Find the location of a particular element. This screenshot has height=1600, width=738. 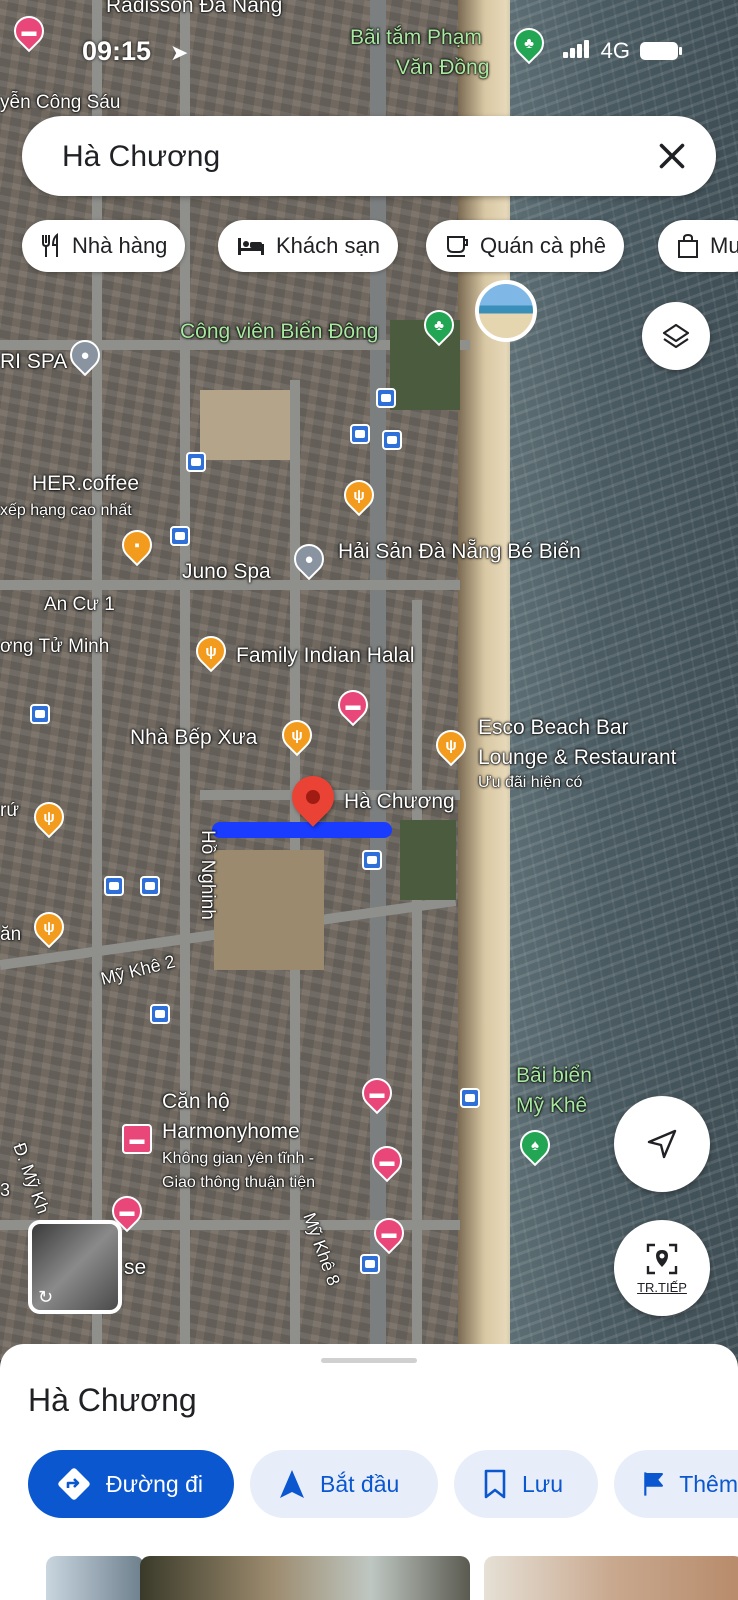

start-button: Bắt đầu is located at coordinates (344, 1484).